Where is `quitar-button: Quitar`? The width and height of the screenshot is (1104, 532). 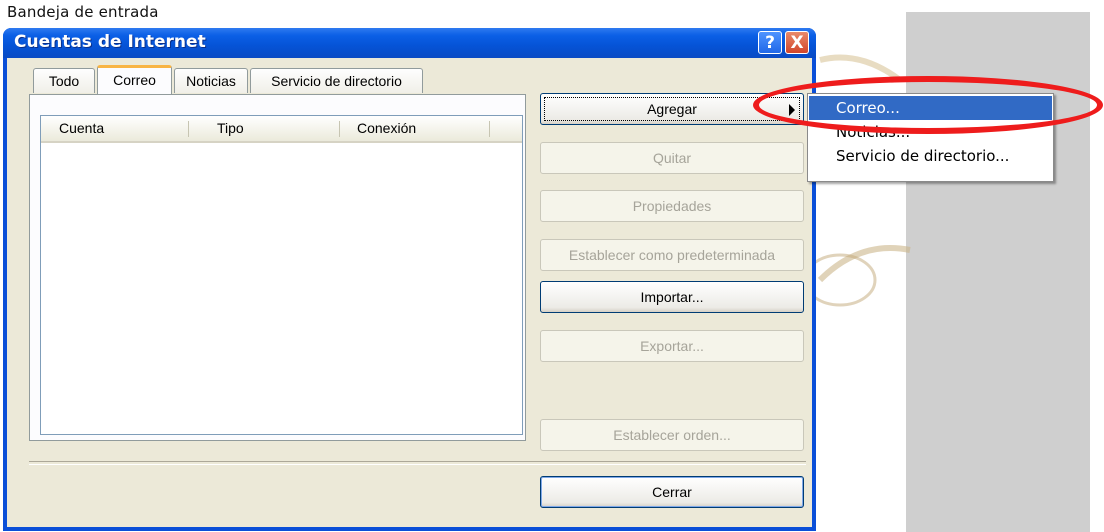 quitar-button: Quitar is located at coordinates (672, 158).